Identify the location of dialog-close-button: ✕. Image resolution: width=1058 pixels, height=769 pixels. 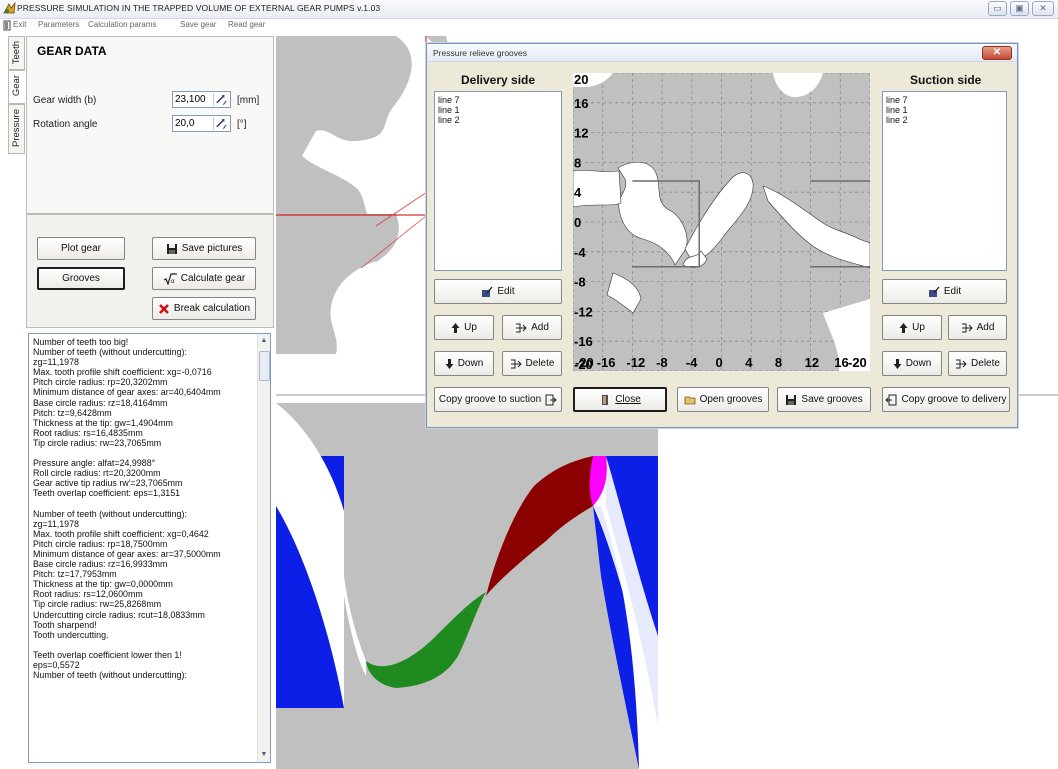
(997, 53).